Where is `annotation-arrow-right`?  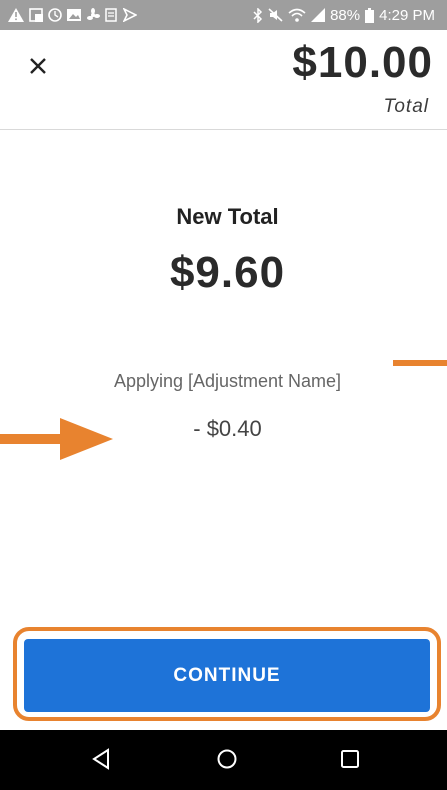
annotation-arrow-right is located at coordinates (420, 363).